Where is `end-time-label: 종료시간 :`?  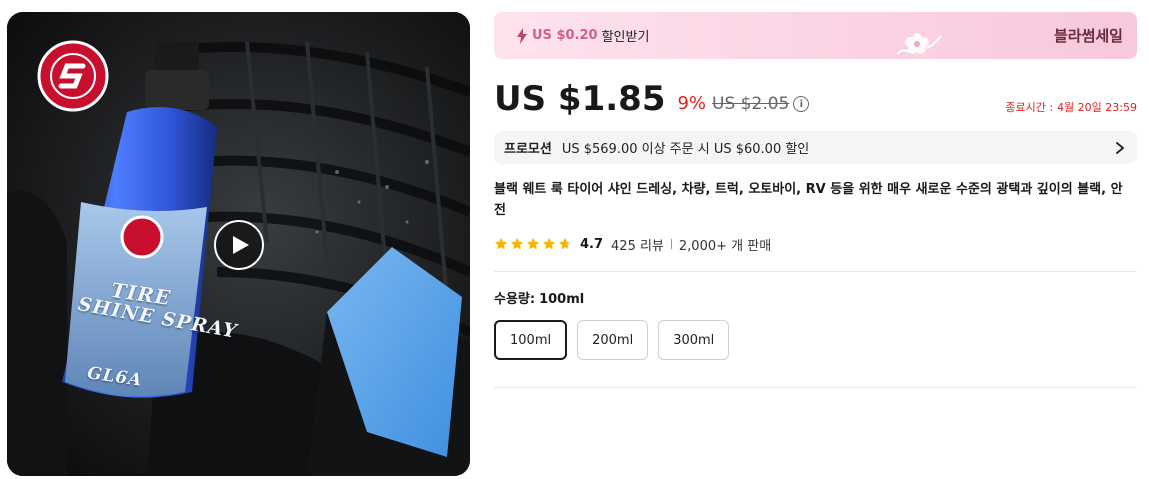 end-time-label: 종료시간 : is located at coordinates (1029, 107).